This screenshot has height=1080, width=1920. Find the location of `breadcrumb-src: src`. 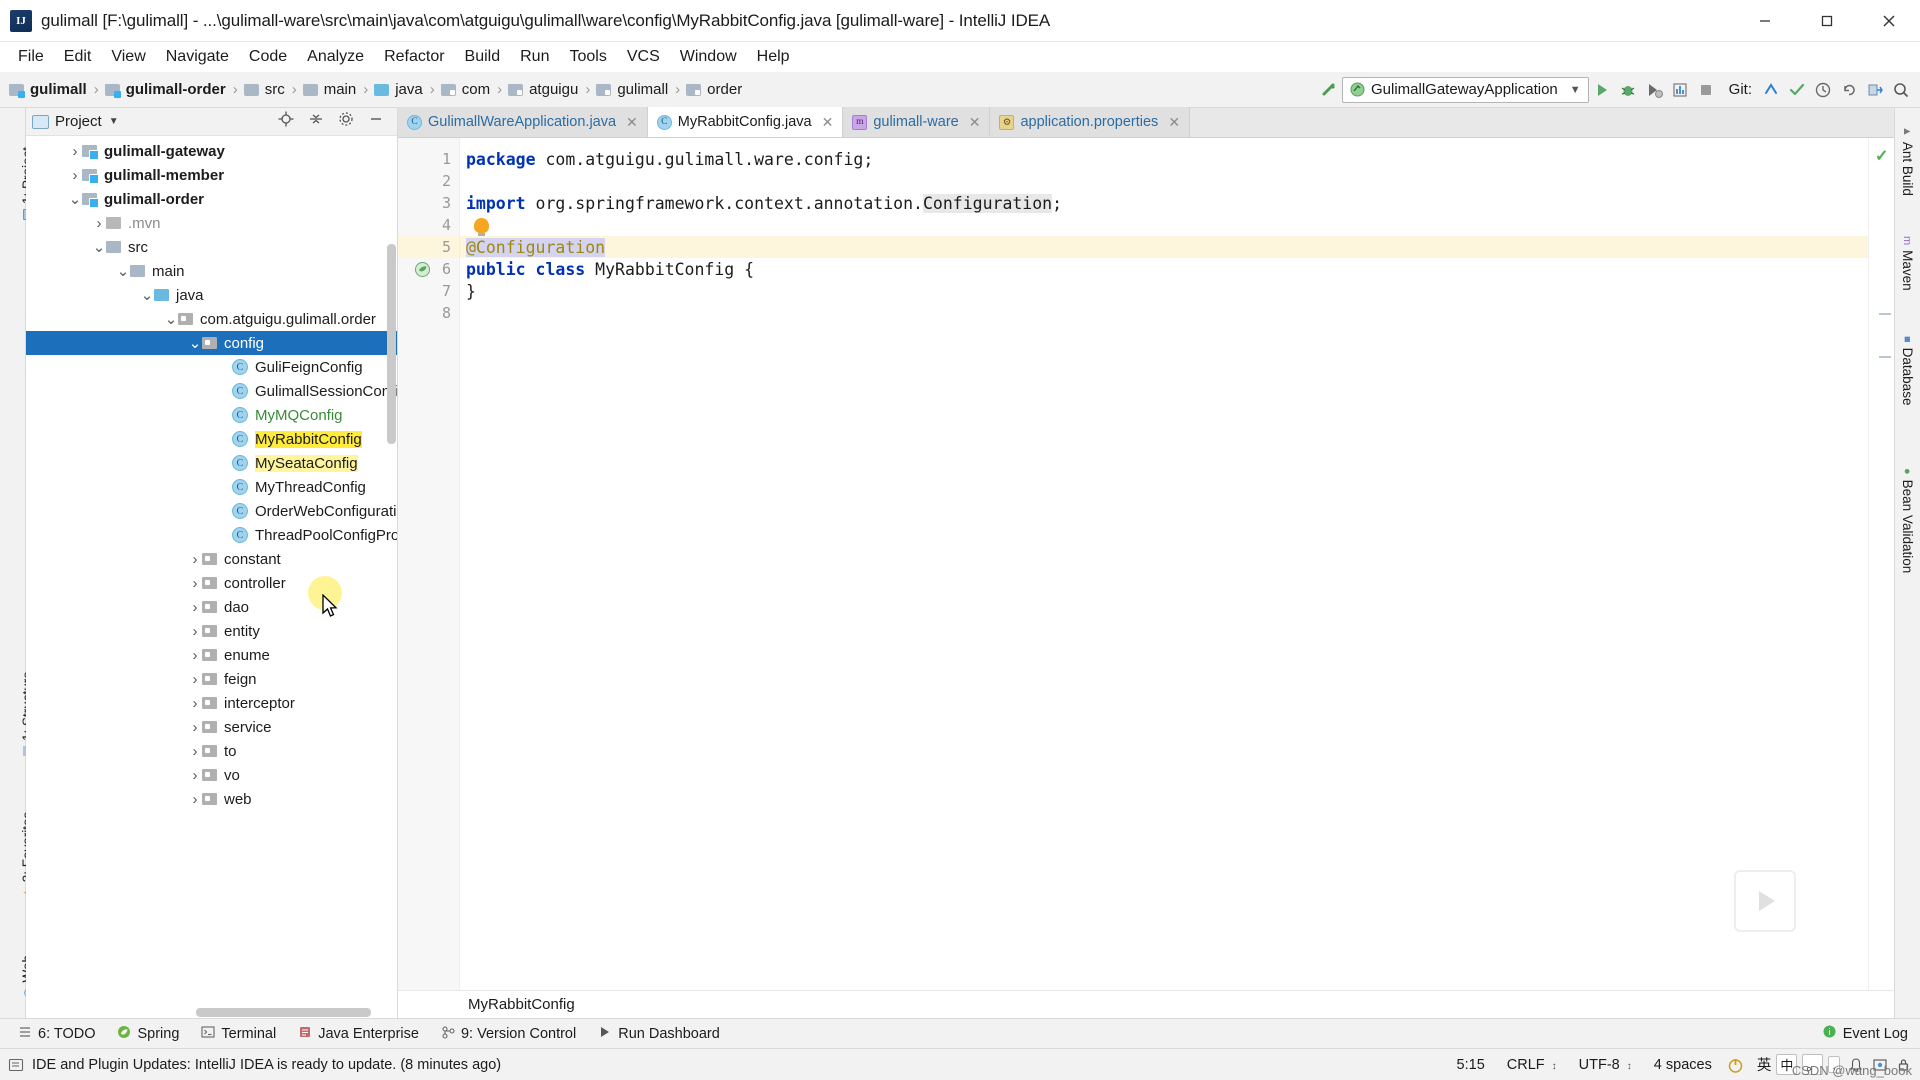

breadcrumb-src: src is located at coordinates (265, 89).